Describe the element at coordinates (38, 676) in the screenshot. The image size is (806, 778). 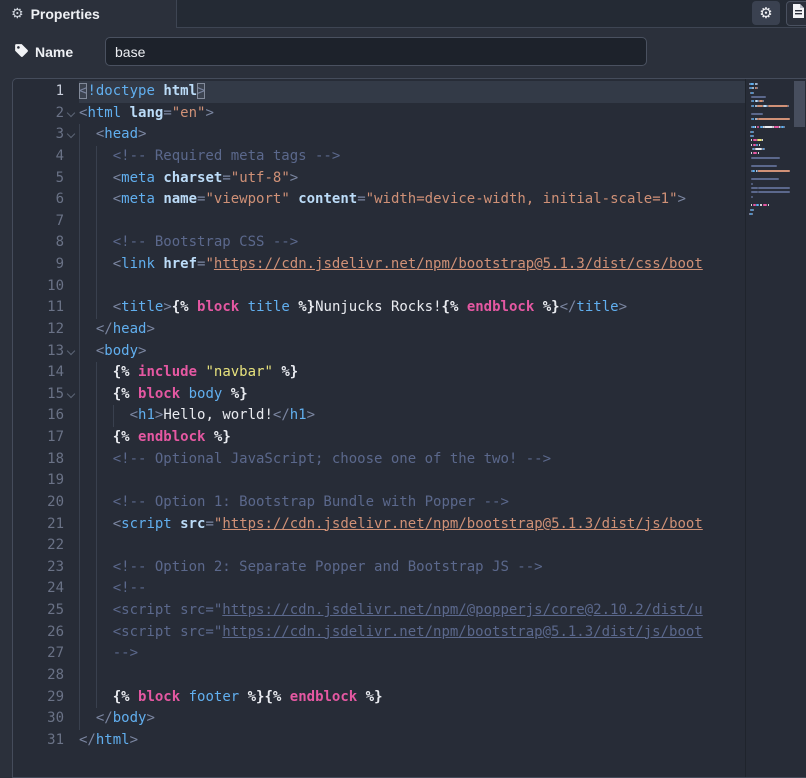
I see `line-number: 28` at that location.